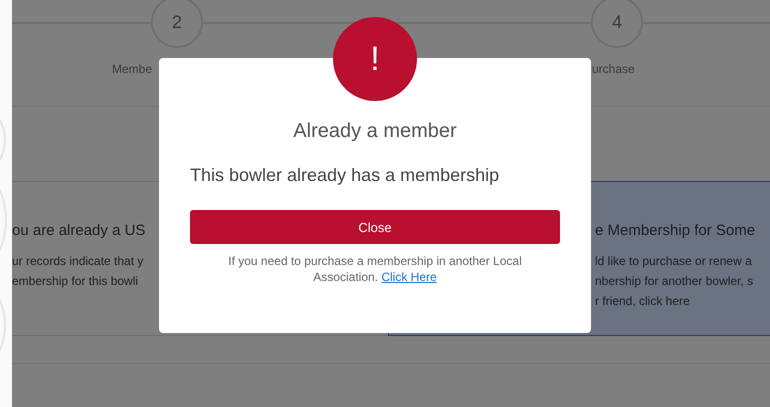 The height and width of the screenshot is (407, 770). What do you see at coordinates (375, 227) in the screenshot?
I see `close-button: Close` at bounding box center [375, 227].